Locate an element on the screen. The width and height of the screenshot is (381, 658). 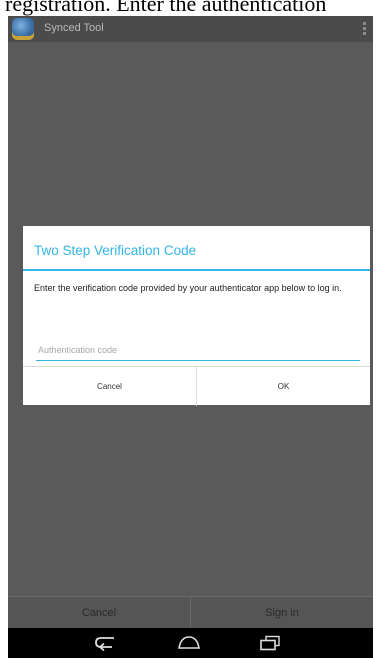
dialog-title-divider is located at coordinates (196, 270).